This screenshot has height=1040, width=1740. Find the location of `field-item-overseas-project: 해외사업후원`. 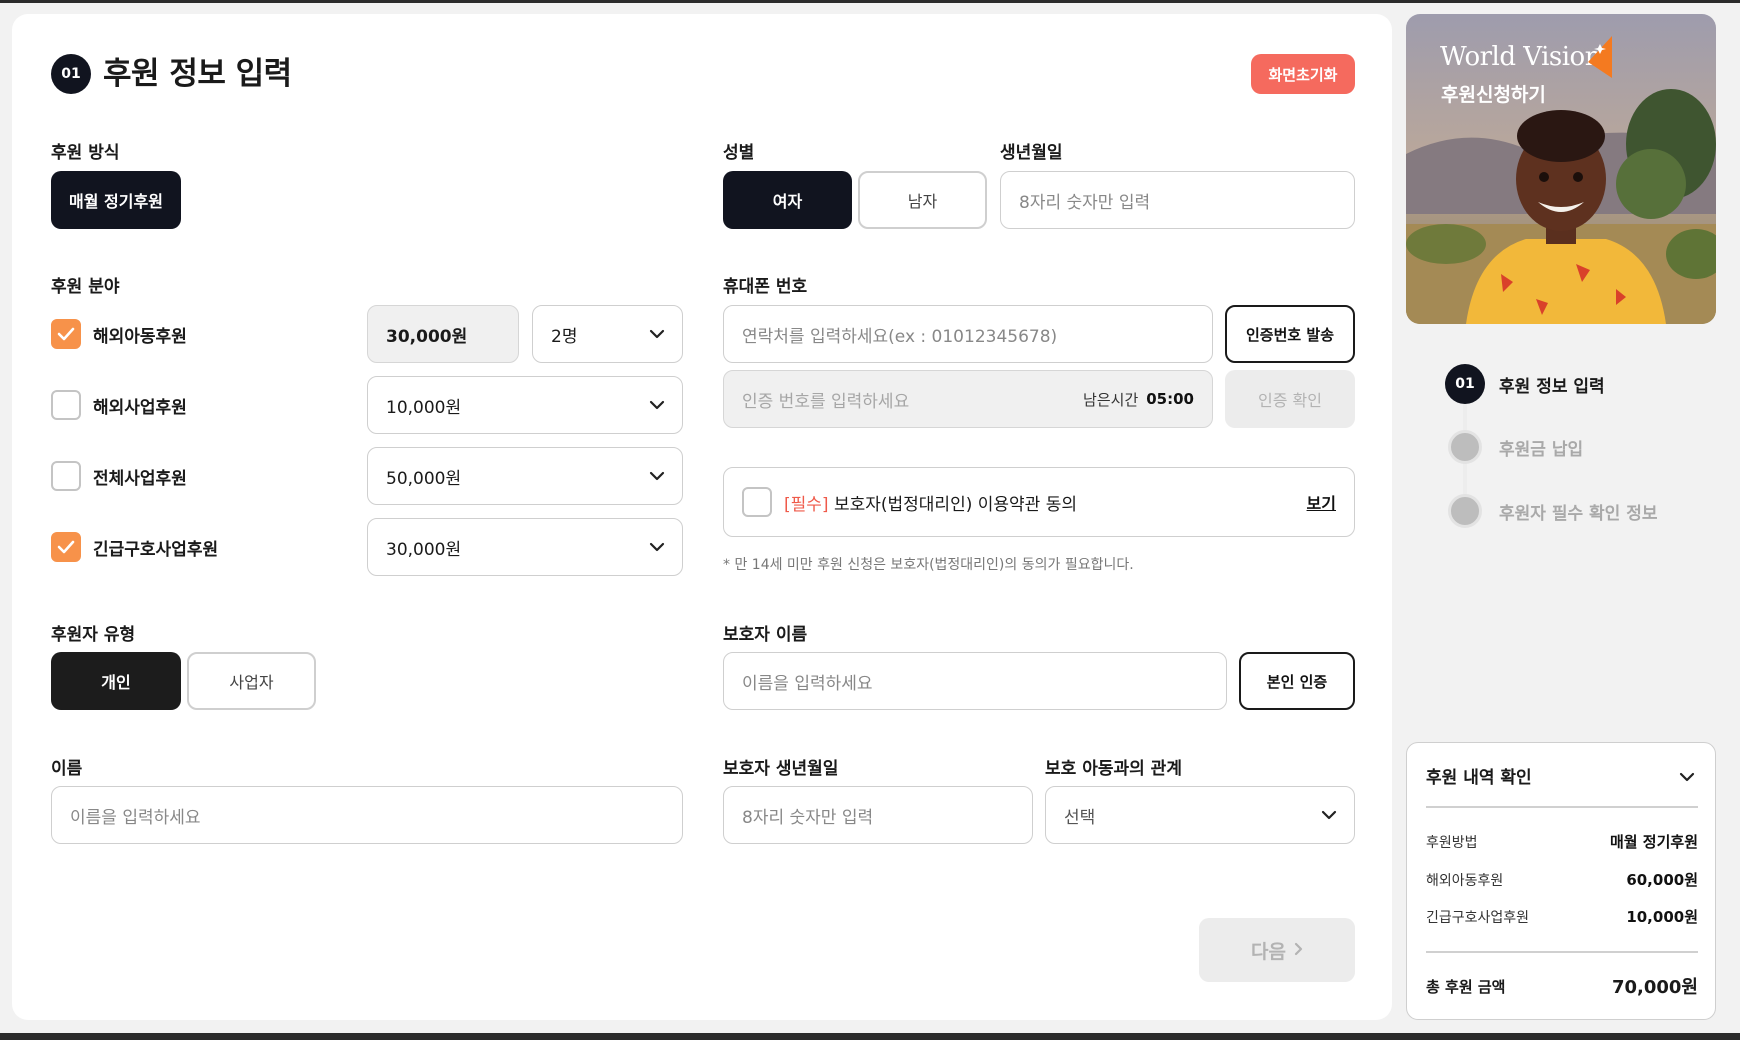

field-item-overseas-project: 해외사업후원 is located at coordinates (119, 405).